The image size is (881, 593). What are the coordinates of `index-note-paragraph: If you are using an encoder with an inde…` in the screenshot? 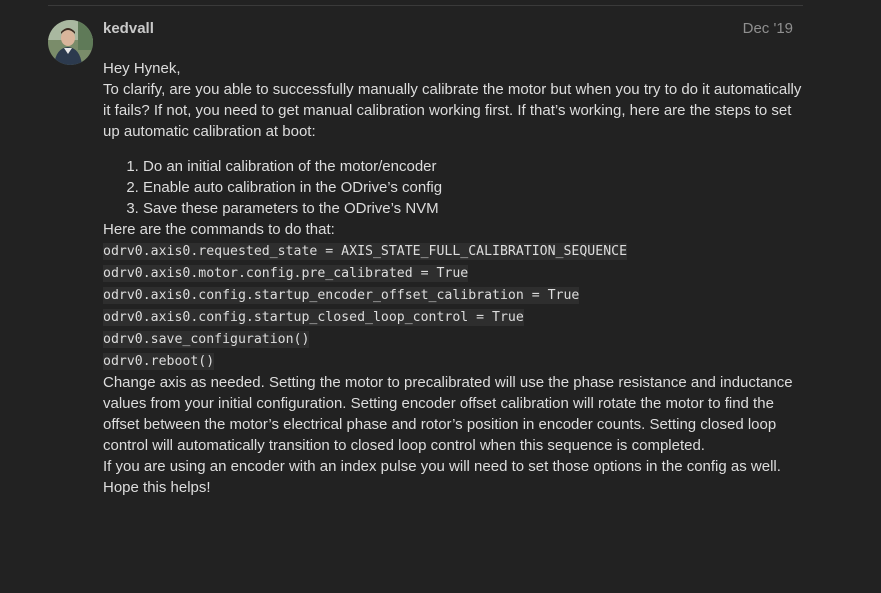 It's located at (442, 466).